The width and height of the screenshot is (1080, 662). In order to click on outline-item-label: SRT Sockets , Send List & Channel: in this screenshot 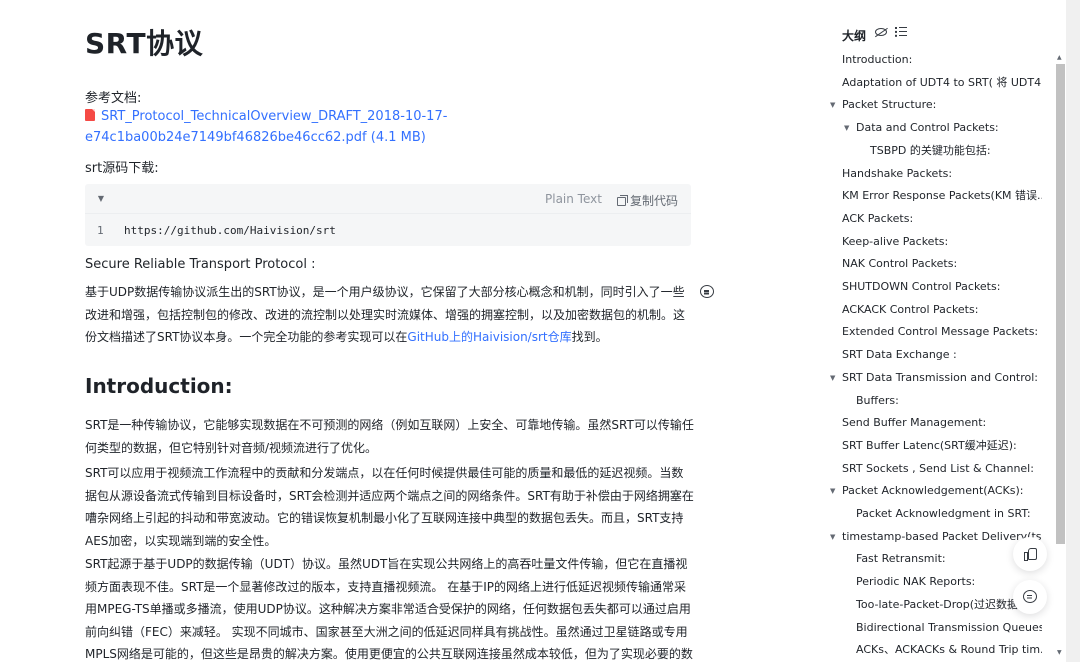, I will do `click(938, 468)`.